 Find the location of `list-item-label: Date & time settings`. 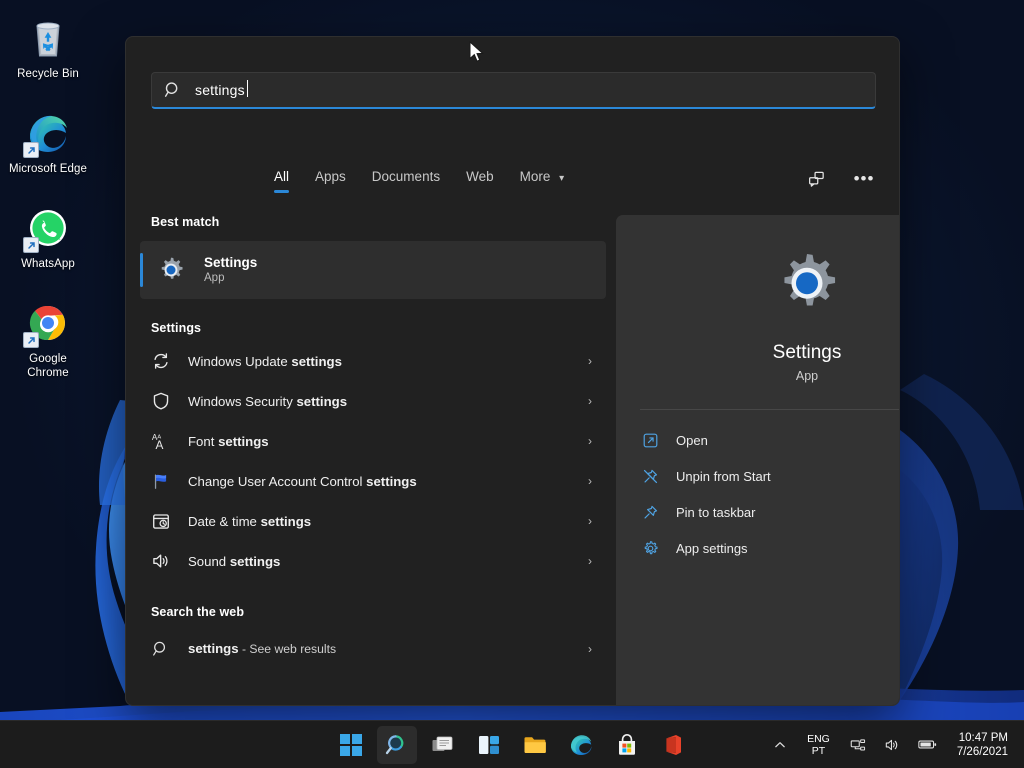

list-item-label: Date & time settings is located at coordinates (250, 521).